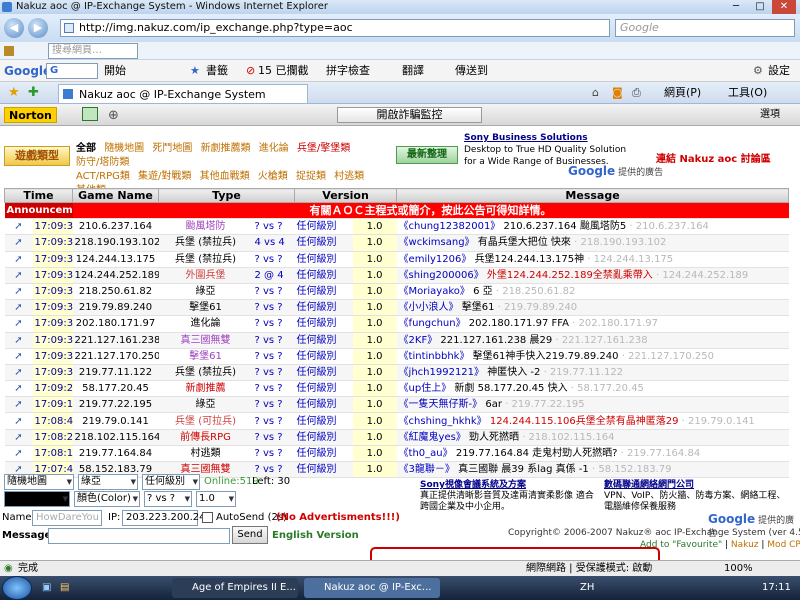 The image size is (800, 600). I want to click on row-ip: 124.244.252.189, so click(115, 275).